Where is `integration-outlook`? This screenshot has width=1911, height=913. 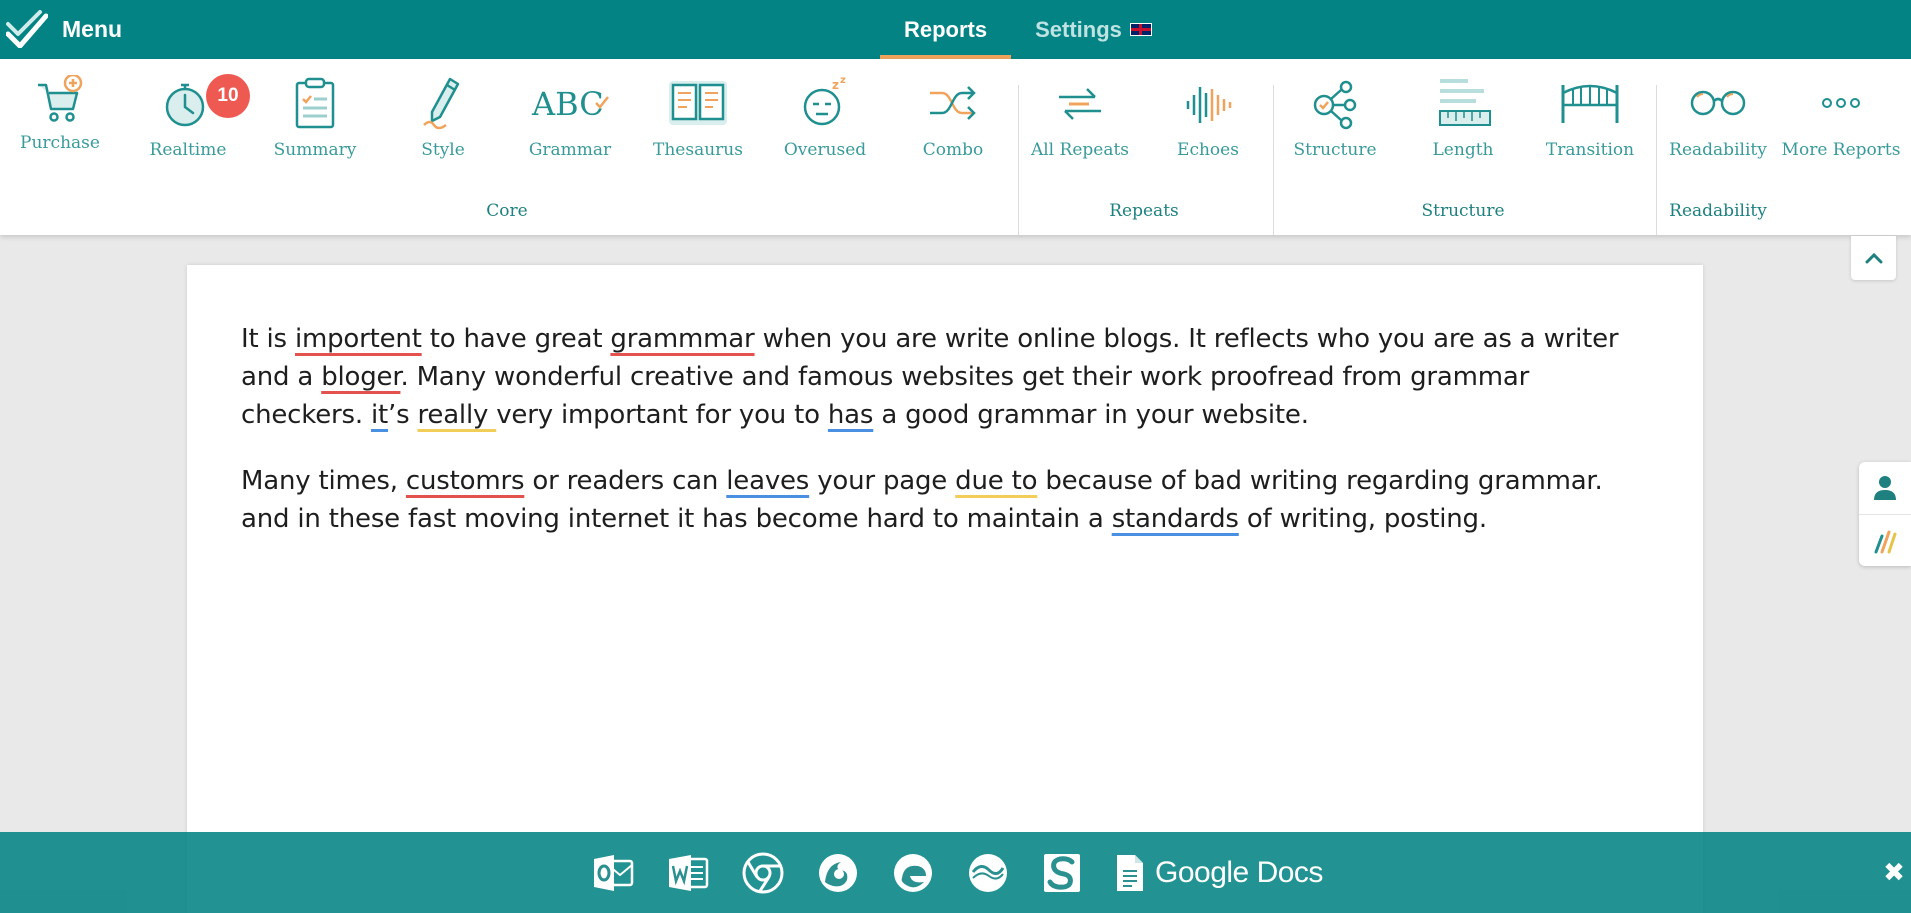
integration-outlook is located at coordinates (613, 873).